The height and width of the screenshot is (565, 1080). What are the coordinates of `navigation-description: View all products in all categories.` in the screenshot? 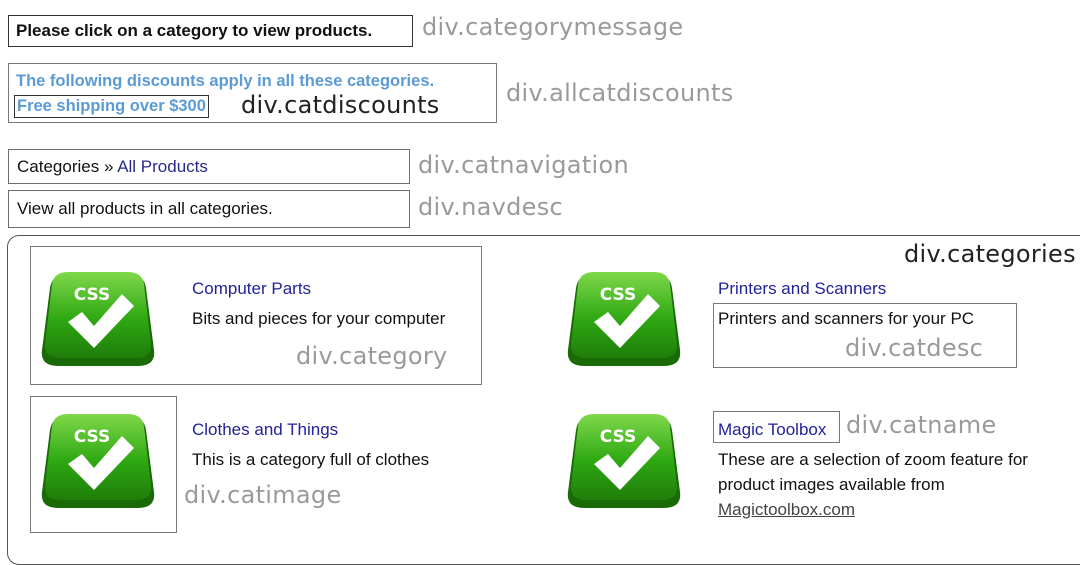 It's located at (209, 209).